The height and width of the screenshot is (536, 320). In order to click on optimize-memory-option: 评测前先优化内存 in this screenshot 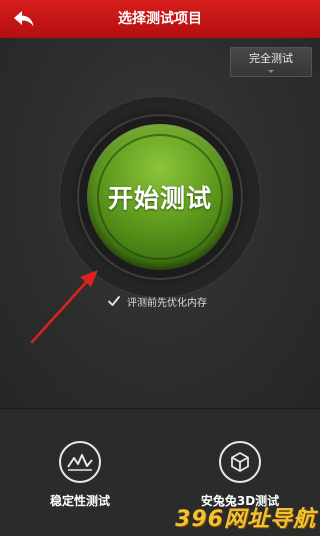, I will do `click(157, 301)`.